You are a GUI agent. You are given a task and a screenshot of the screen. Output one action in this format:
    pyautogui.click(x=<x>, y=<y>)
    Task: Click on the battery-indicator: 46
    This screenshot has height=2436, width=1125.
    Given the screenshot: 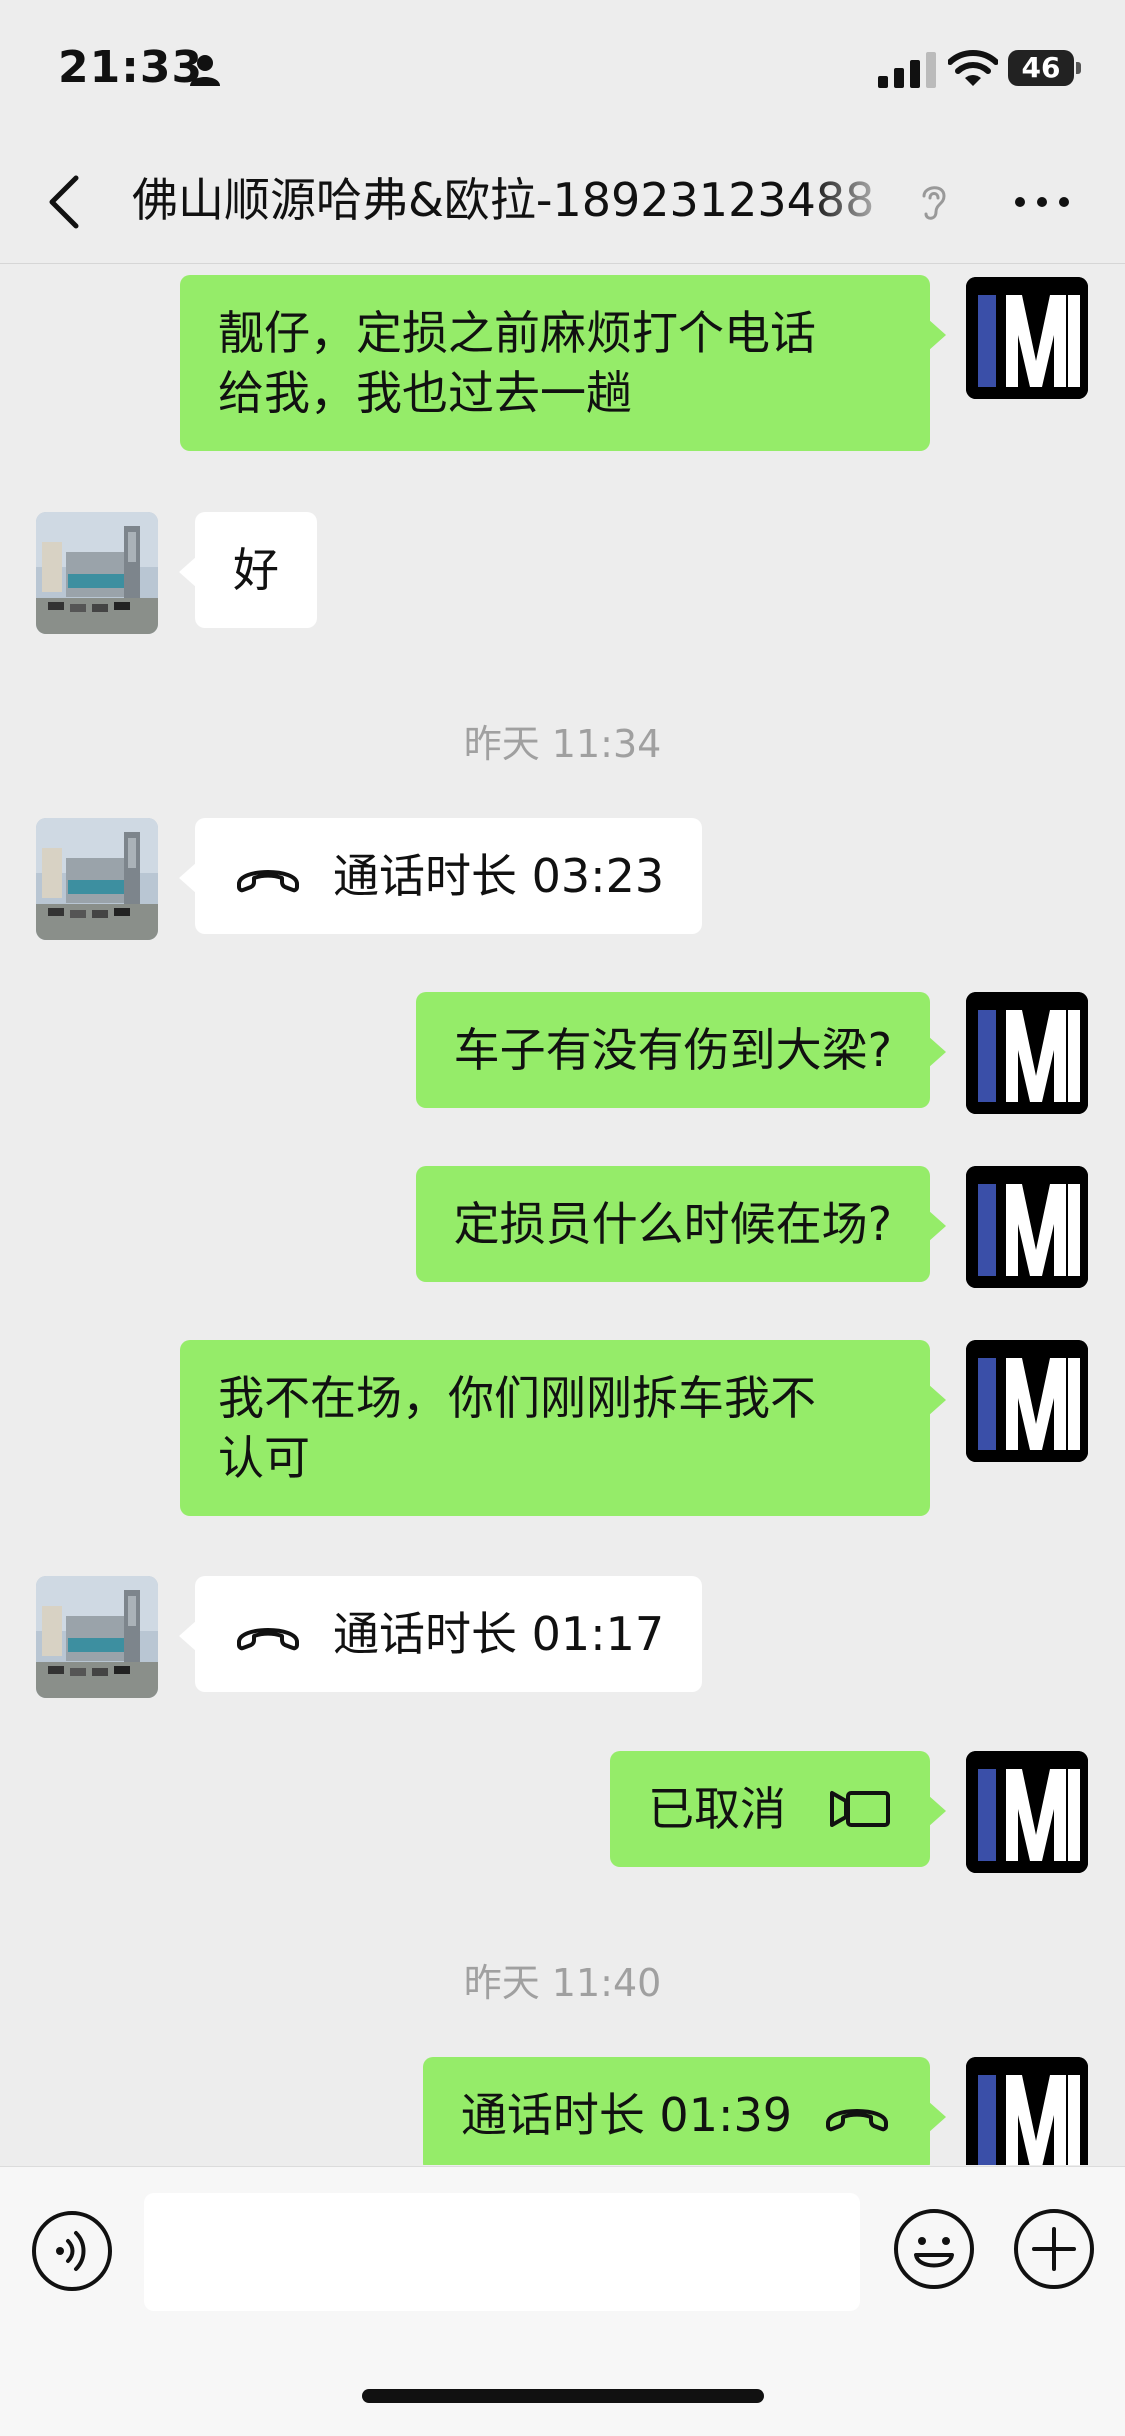 What is the action you would take?
    pyautogui.click(x=1044, y=68)
    